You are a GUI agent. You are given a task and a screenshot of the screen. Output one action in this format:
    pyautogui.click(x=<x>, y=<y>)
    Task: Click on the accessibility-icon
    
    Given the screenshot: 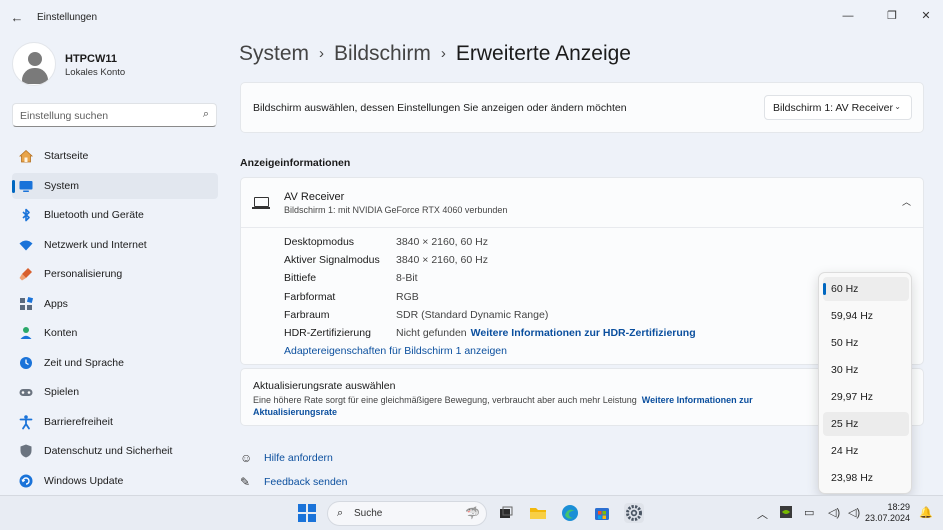 What is the action you would take?
    pyautogui.click(x=26, y=422)
    